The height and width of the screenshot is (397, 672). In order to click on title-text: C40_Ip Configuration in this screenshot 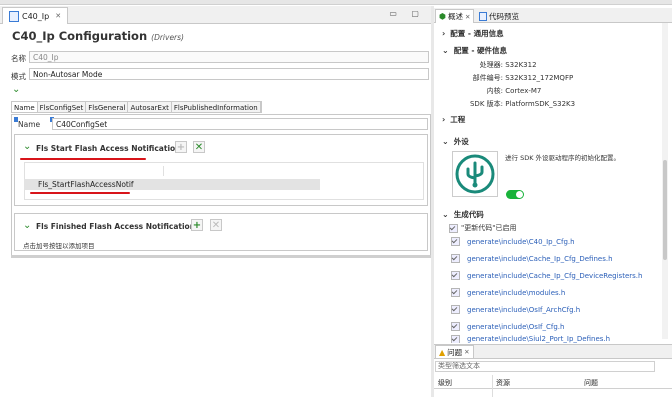, I will do `click(80, 36)`.